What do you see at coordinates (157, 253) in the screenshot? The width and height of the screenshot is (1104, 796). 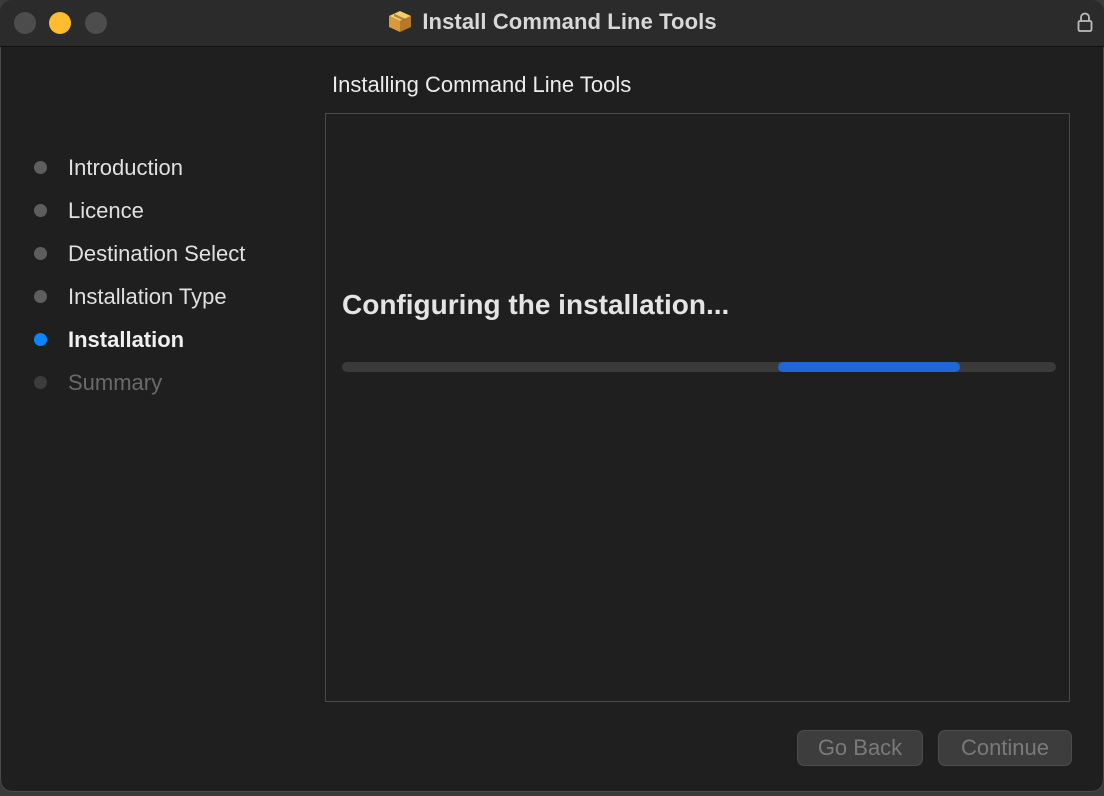 I see `step-label: Destination Select` at bounding box center [157, 253].